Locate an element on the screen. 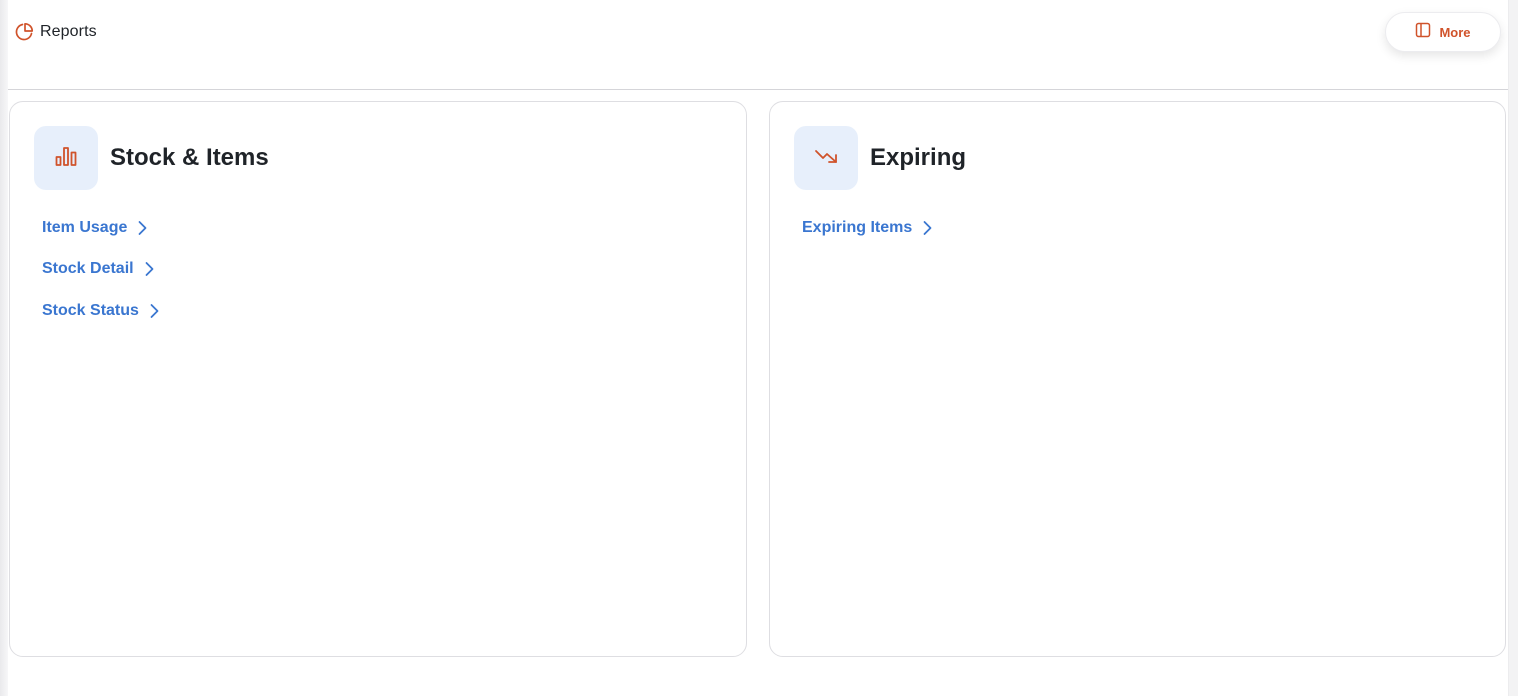  expiring-items-link: Expiring Items is located at coordinates (867, 228).